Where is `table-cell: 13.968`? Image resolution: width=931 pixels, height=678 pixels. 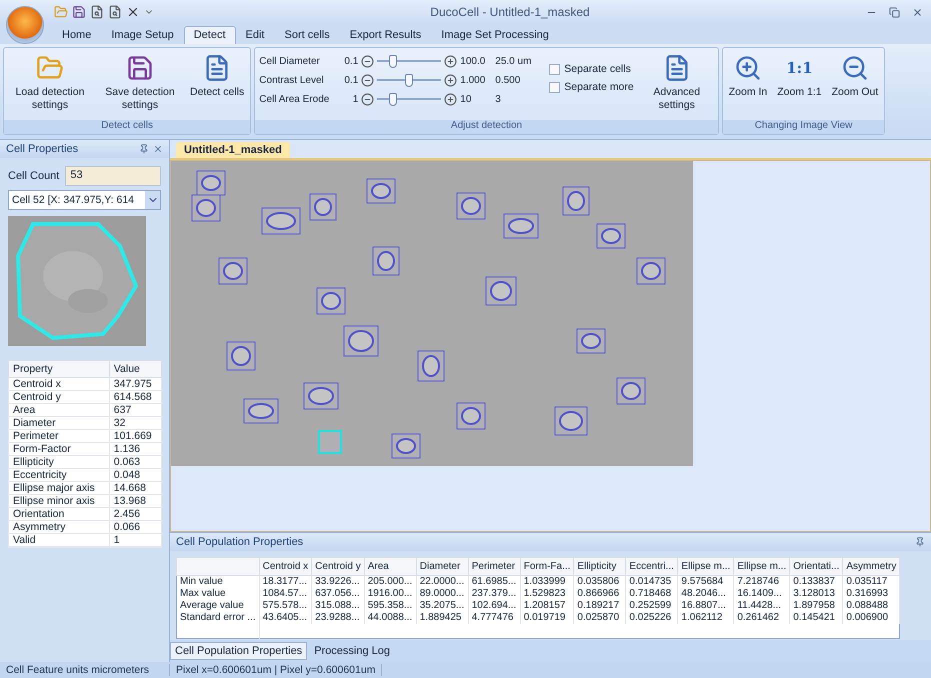
table-cell: 13.968 is located at coordinates (135, 501).